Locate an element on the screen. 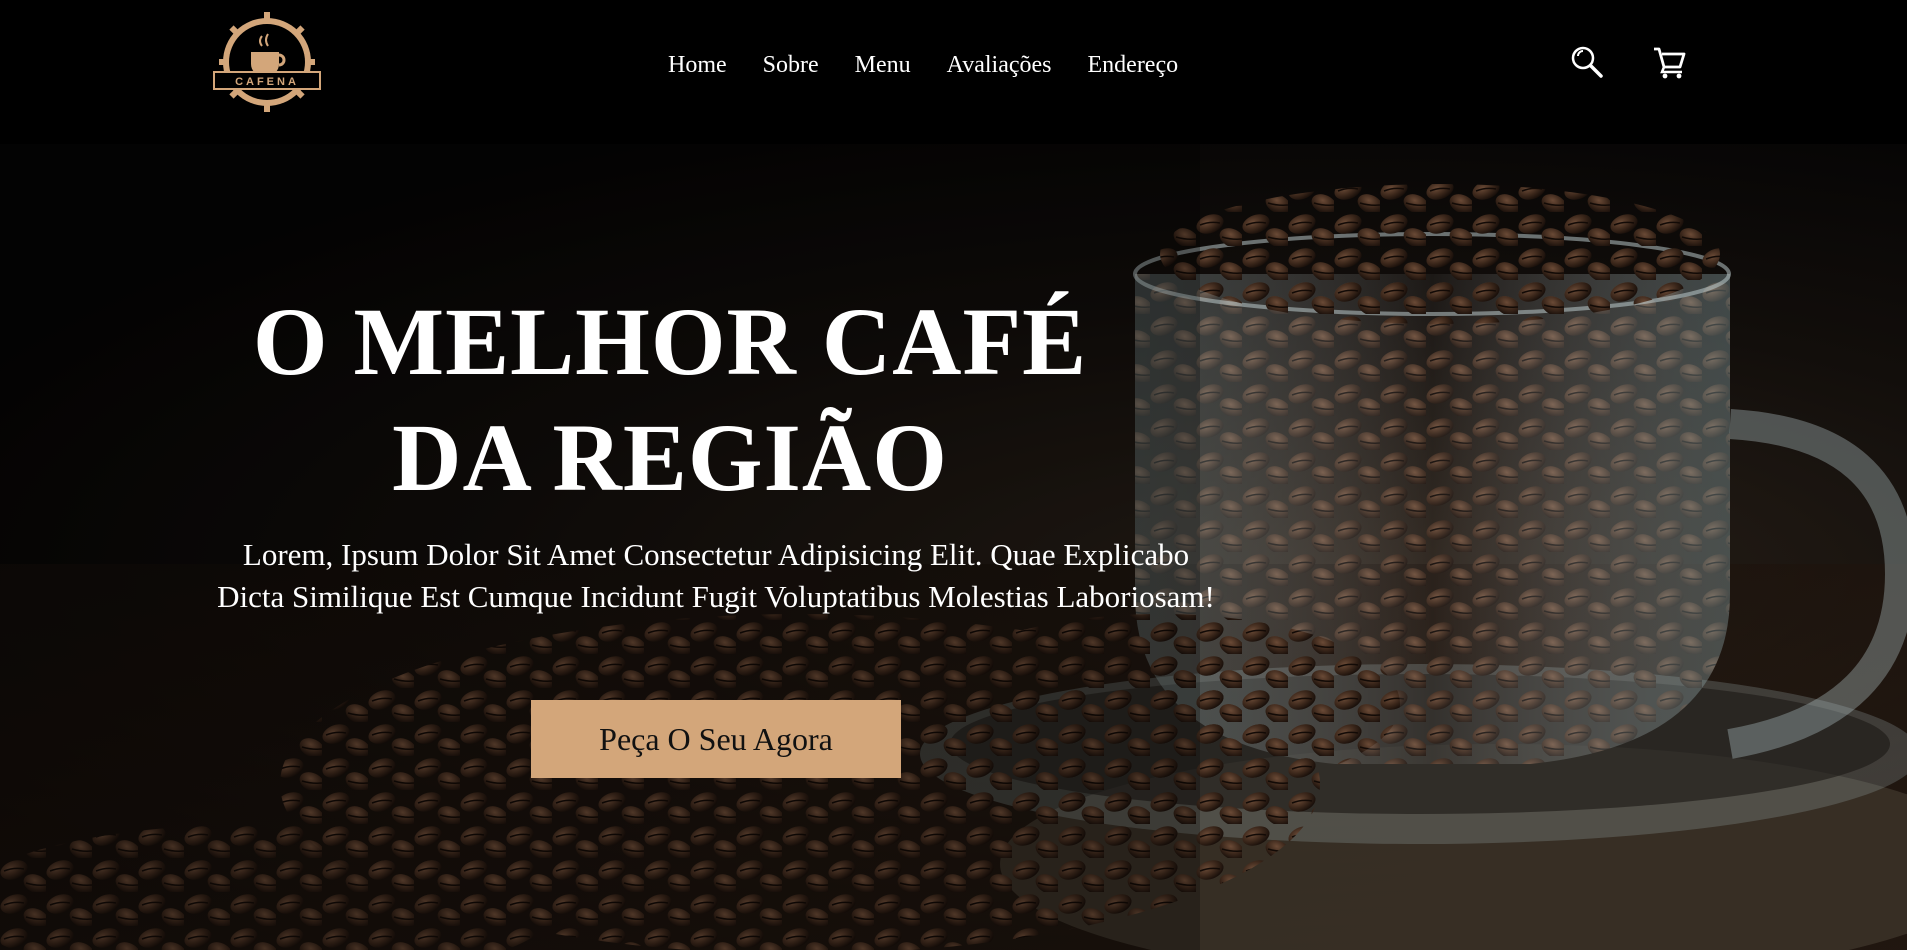 The width and height of the screenshot is (1907, 950). svg-text: CAFENA is located at coordinates (267, 82).